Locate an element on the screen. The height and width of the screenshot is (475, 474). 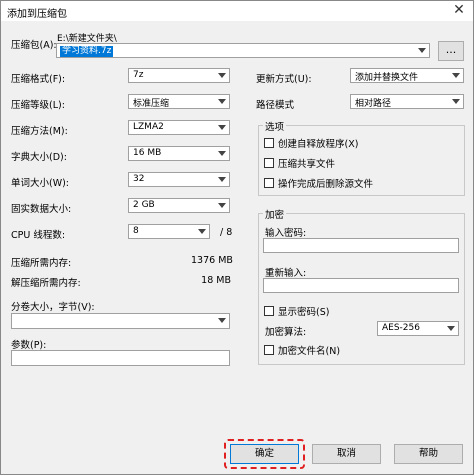
format-label: 压缩格式(F): is located at coordinates (38, 79).